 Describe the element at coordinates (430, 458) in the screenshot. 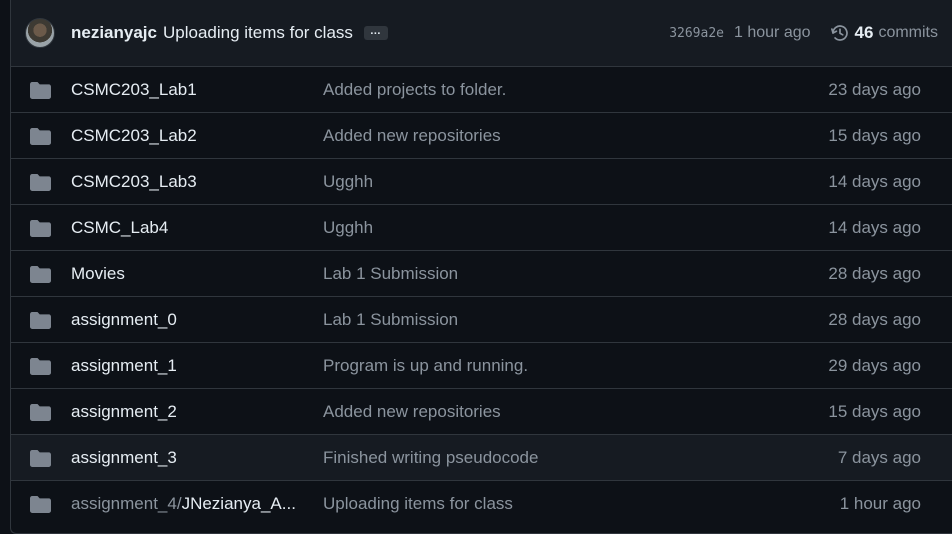

I see `file-commit-message: Finished writing pseudocode` at that location.